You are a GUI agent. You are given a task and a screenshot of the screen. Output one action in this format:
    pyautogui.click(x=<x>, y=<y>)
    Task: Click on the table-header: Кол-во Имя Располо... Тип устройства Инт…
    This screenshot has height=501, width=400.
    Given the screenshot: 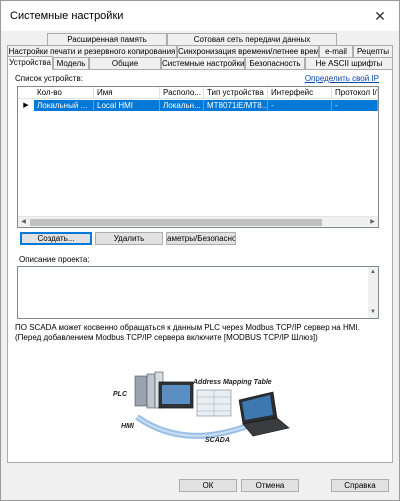 What is the action you would take?
    pyautogui.click(x=198, y=93)
    